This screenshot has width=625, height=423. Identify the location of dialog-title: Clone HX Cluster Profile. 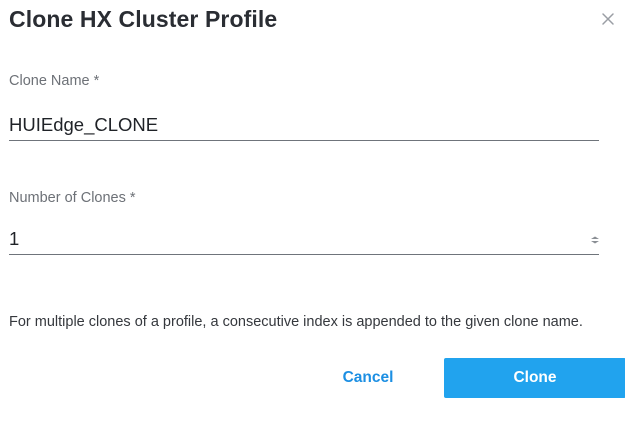
(143, 19).